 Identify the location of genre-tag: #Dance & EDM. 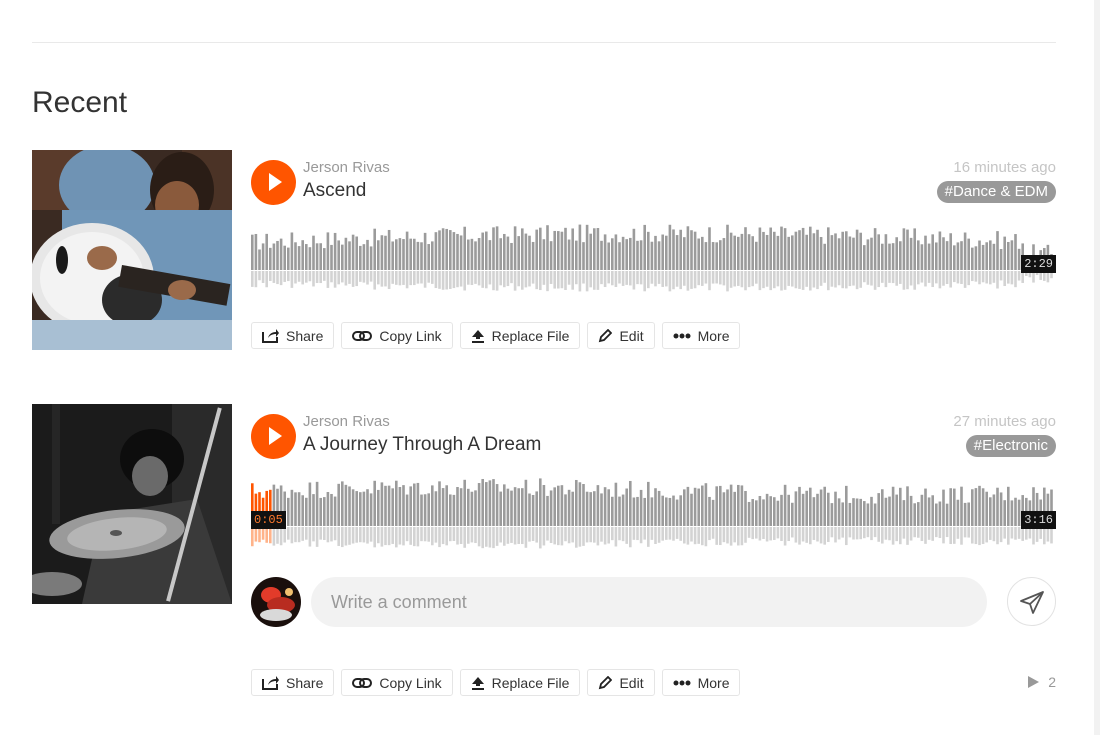
(996, 192).